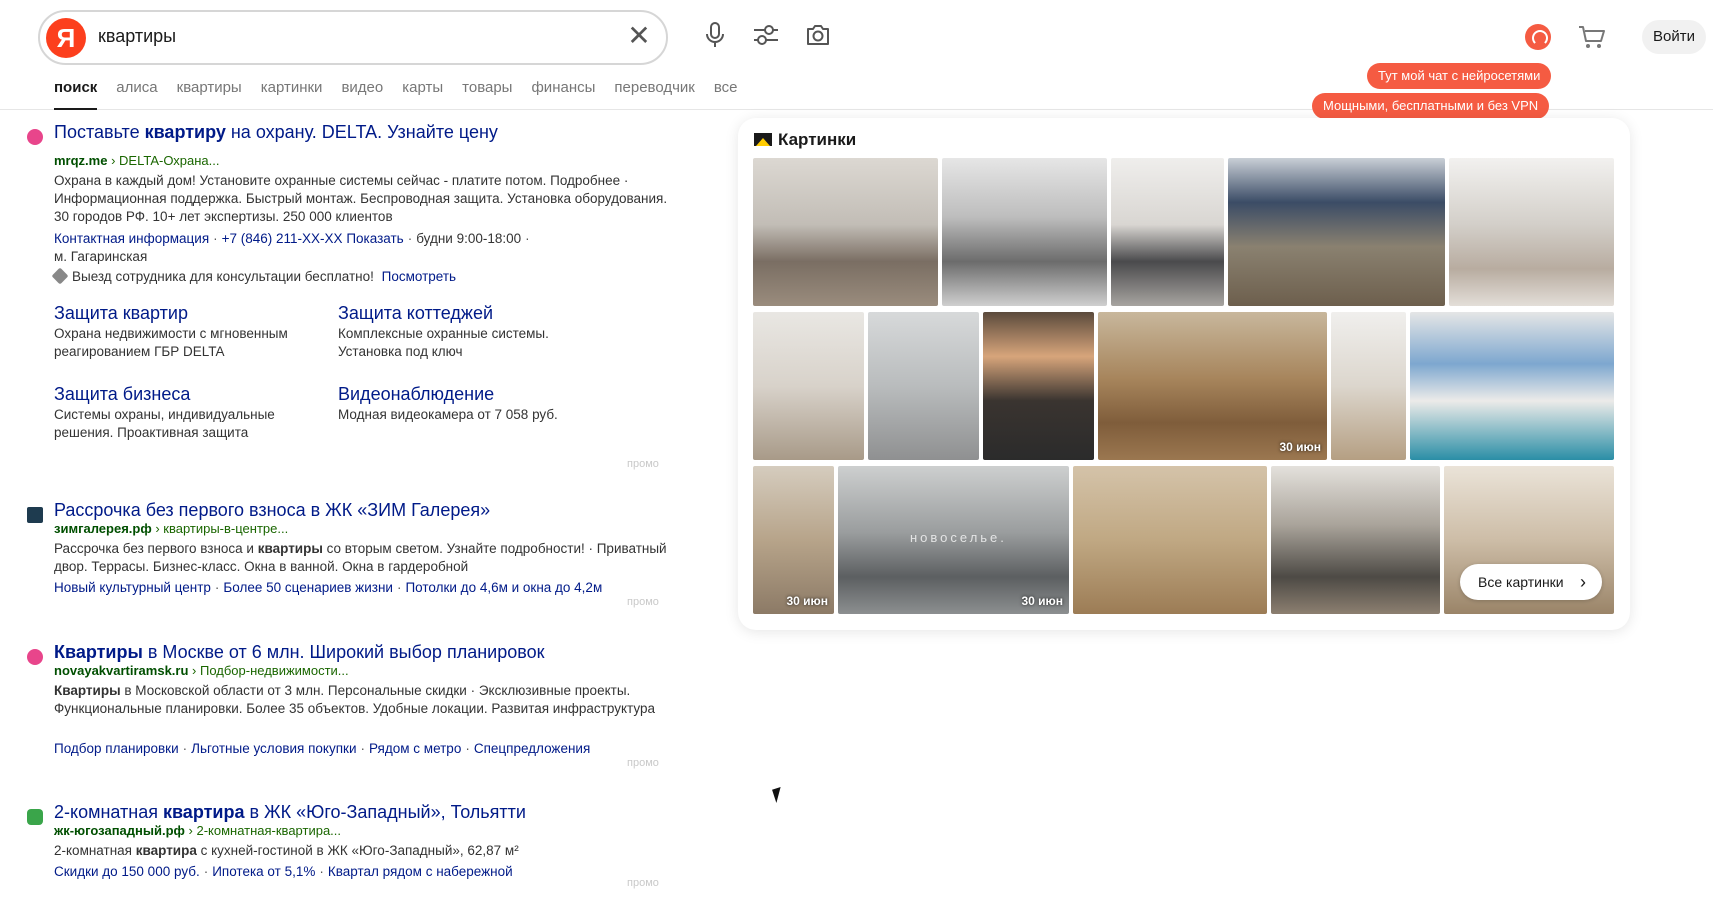 The image size is (1713, 903). What do you see at coordinates (132, 587) in the screenshot?
I see `result-link: Новый культурный центр` at bounding box center [132, 587].